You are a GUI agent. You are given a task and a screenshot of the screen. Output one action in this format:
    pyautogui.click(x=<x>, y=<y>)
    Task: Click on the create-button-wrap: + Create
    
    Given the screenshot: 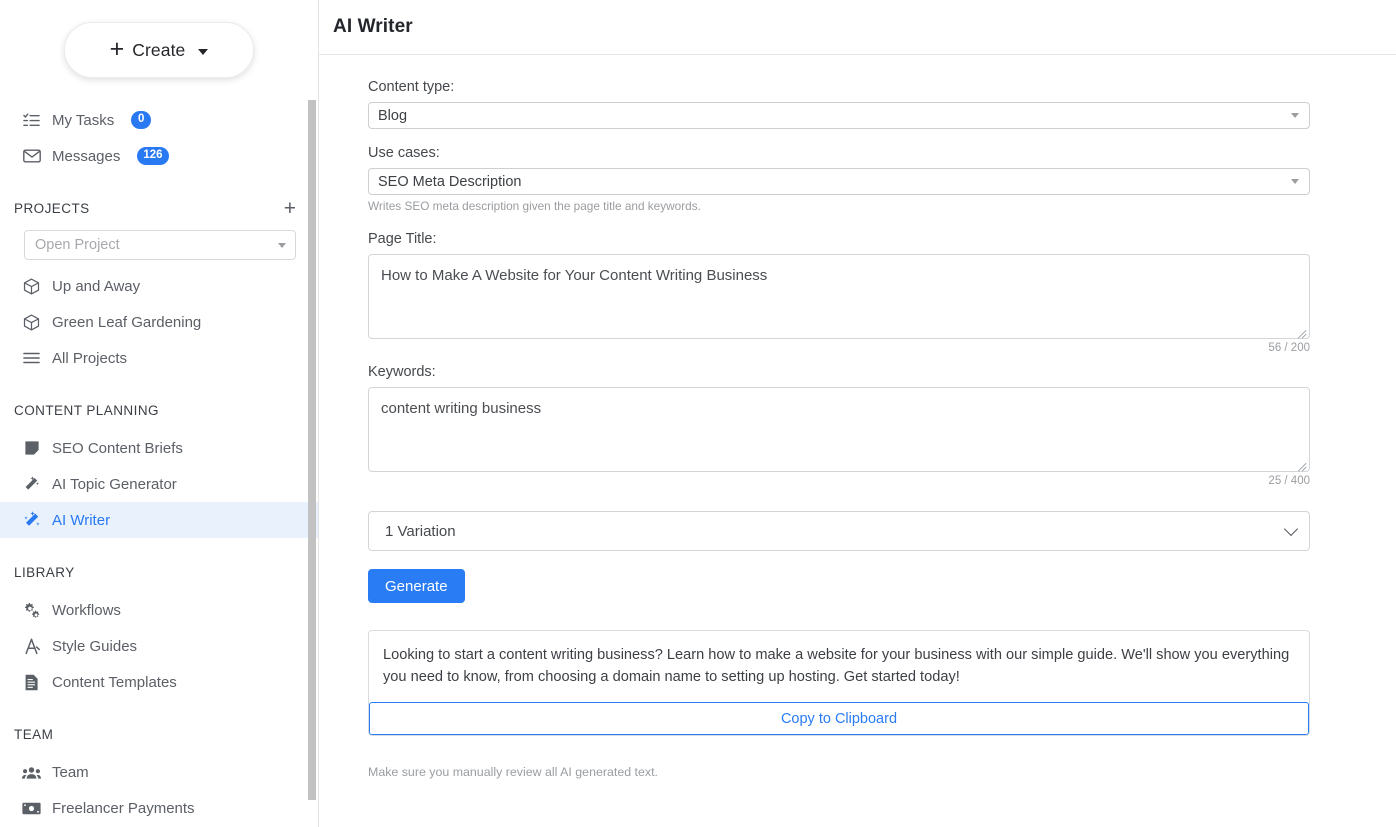 What is the action you would take?
    pyautogui.click(x=159, y=44)
    